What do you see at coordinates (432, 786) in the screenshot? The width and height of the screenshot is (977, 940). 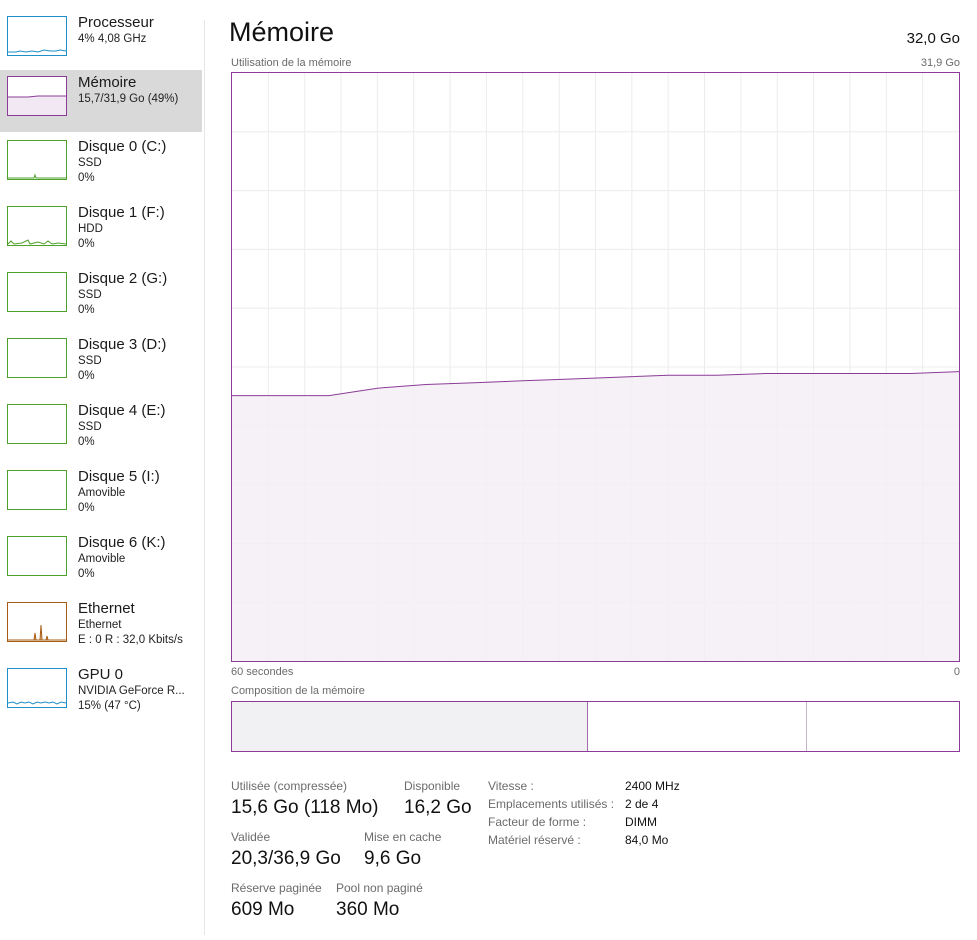 I see `available-label: Disponible` at bounding box center [432, 786].